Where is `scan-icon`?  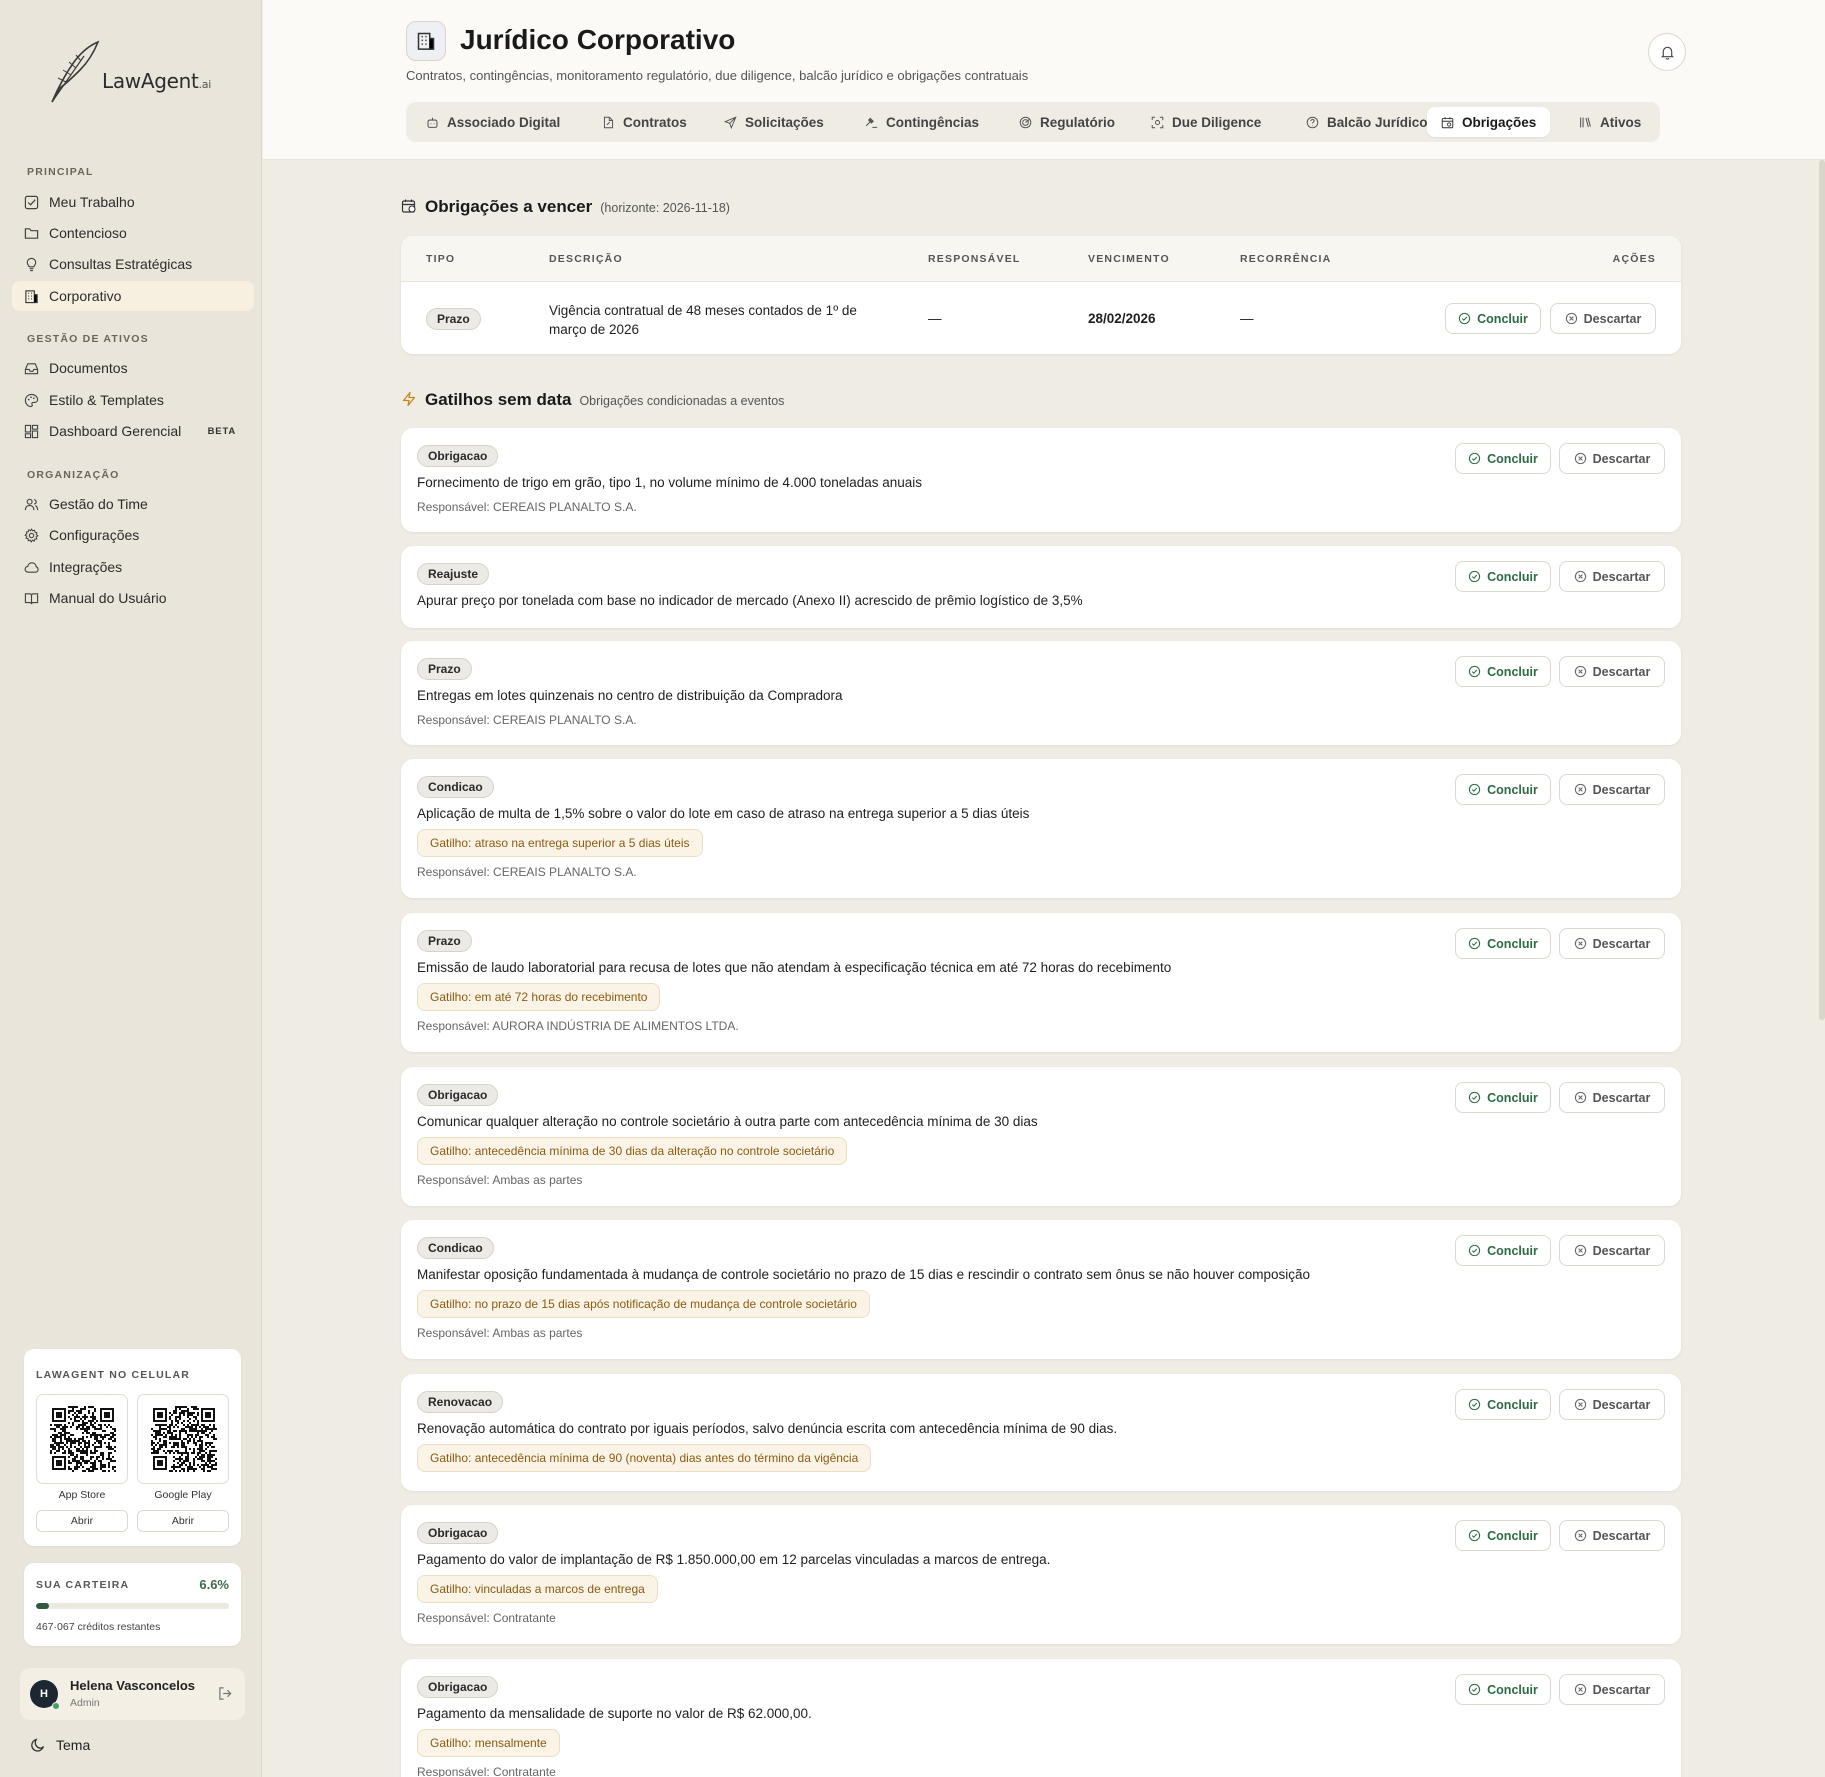
scan-icon is located at coordinates (1157, 122).